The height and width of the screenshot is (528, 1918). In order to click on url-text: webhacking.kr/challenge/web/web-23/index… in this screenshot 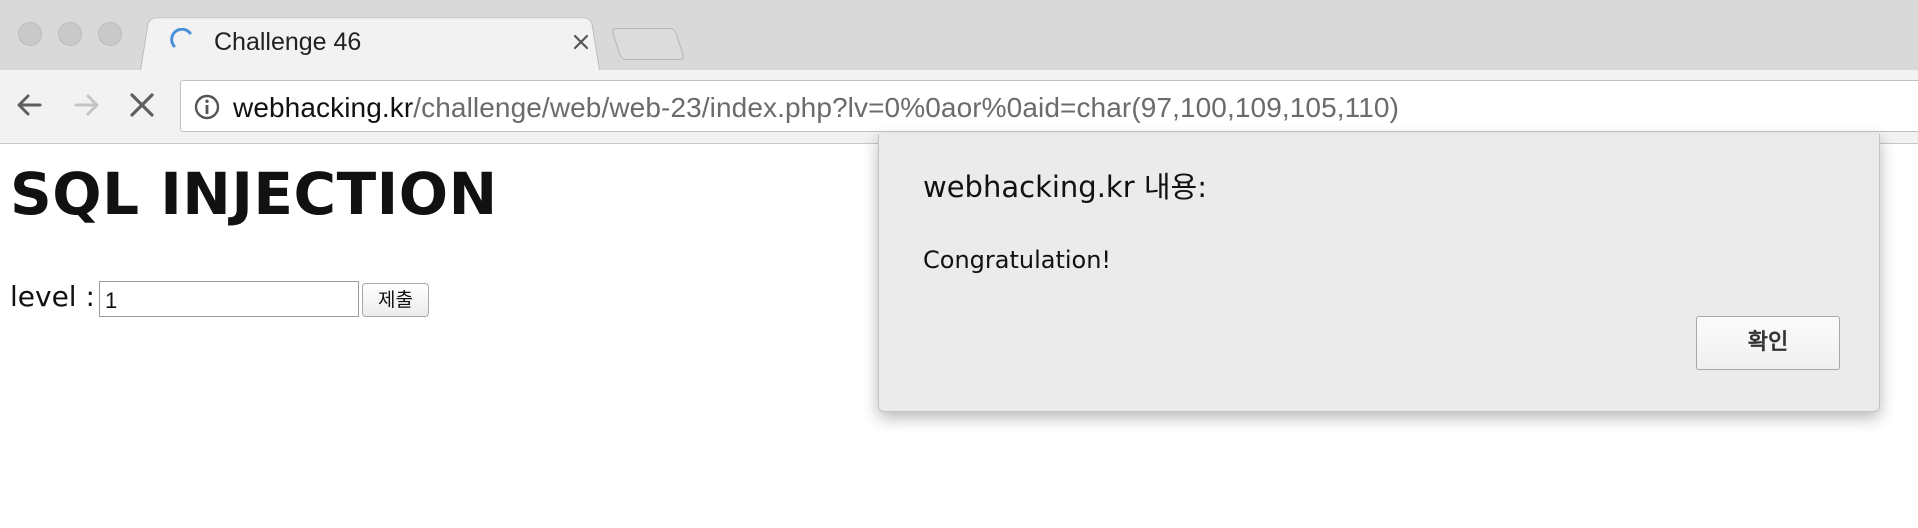, I will do `click(816, 108)`.